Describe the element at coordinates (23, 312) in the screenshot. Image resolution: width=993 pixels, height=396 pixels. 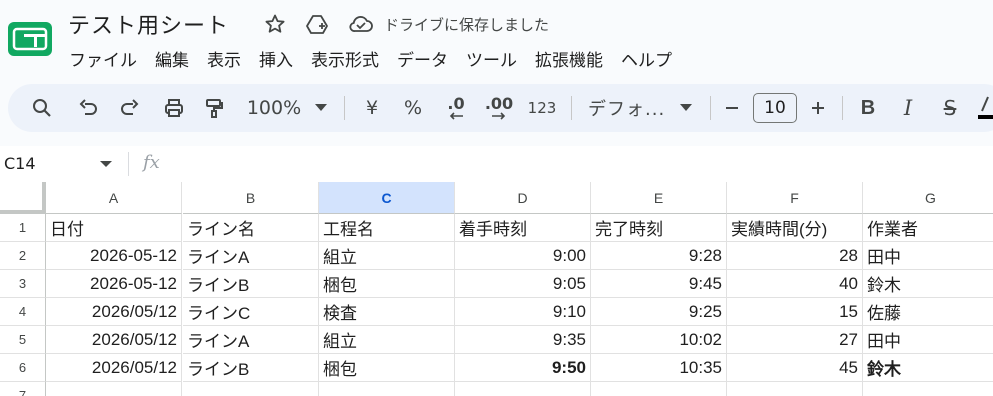
I see `row-header-4: 4` at that location.